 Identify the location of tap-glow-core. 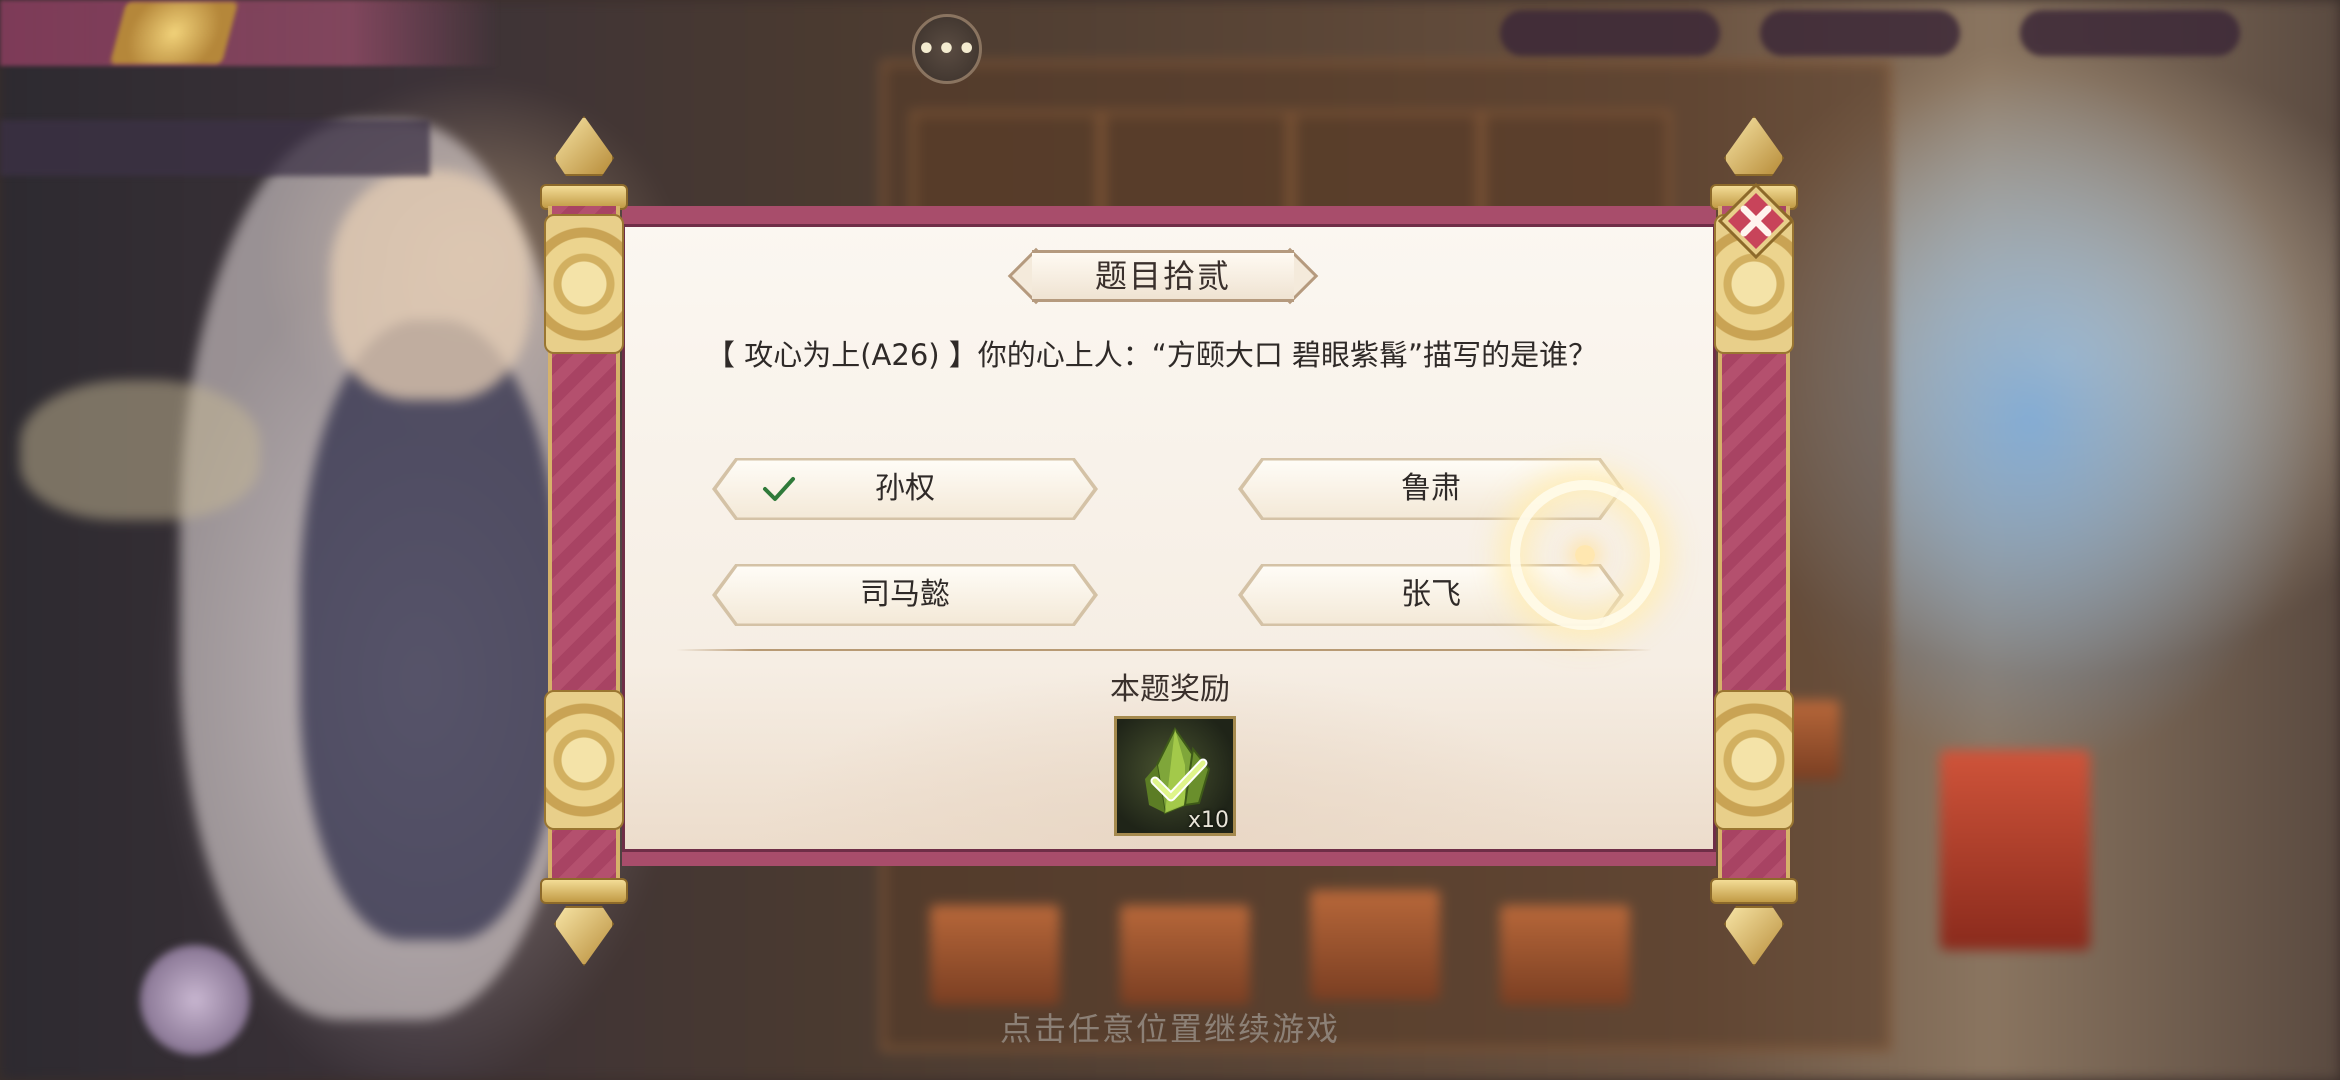
(1585, 555).